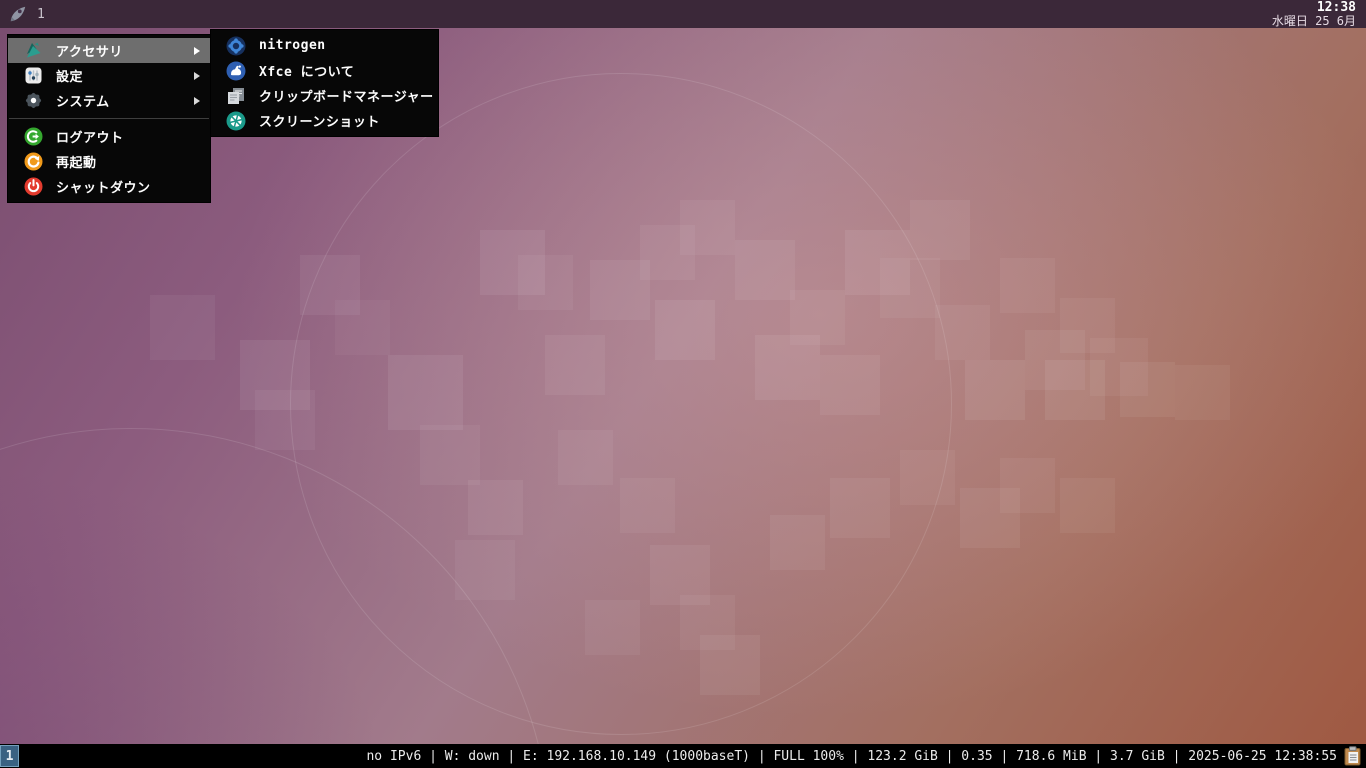  Describe the element at coordinates (89, 52) in the screenshot. I see `menu-item-label: アクセサリ` at that location.